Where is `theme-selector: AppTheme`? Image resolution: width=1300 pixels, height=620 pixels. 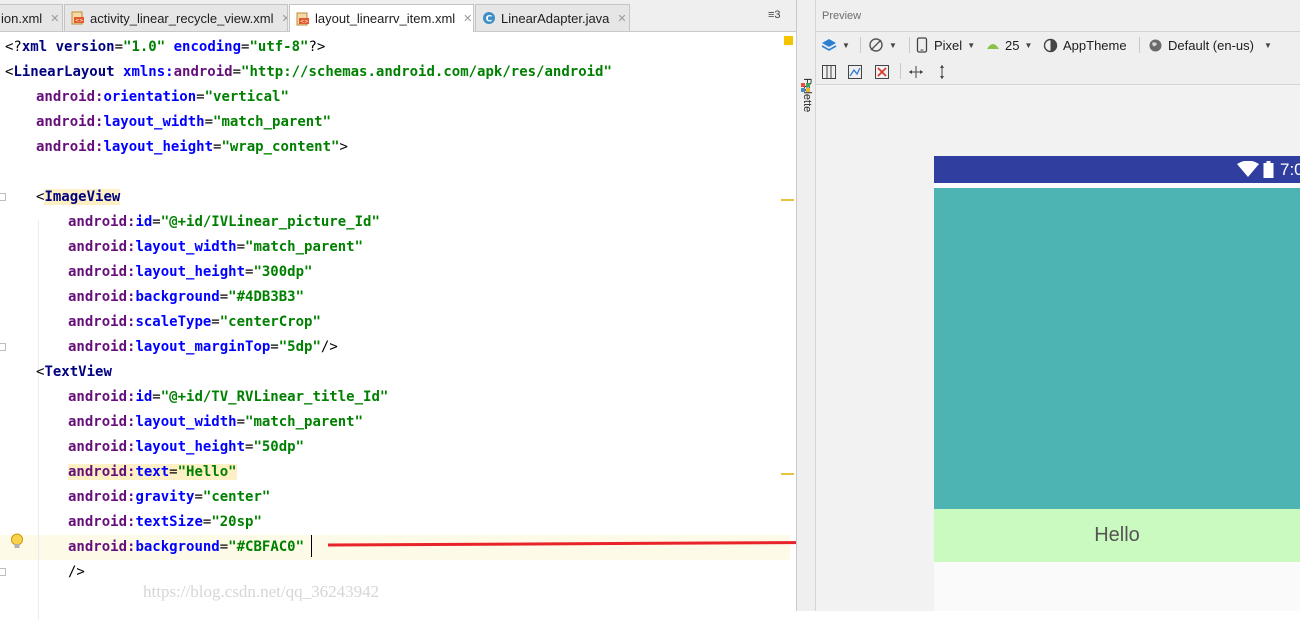
theme-selector: AppTheme is located at coordinates (1085, 45).